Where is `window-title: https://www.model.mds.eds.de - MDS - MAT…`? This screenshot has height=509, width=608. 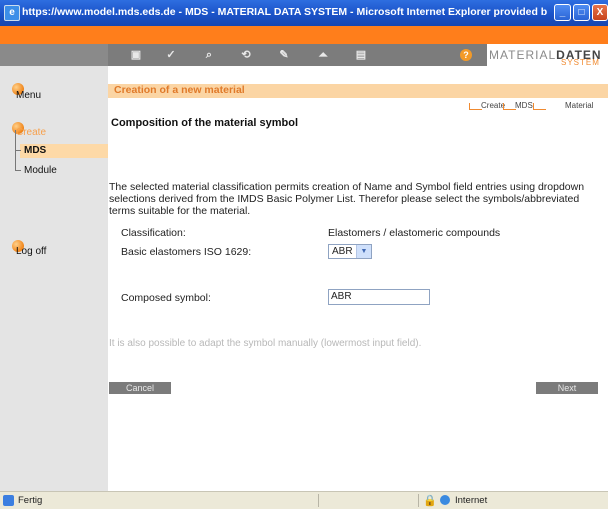
window-title: https://www.model.mds.eds.de - MDS - MAT… is located at coordinates (284, 12).